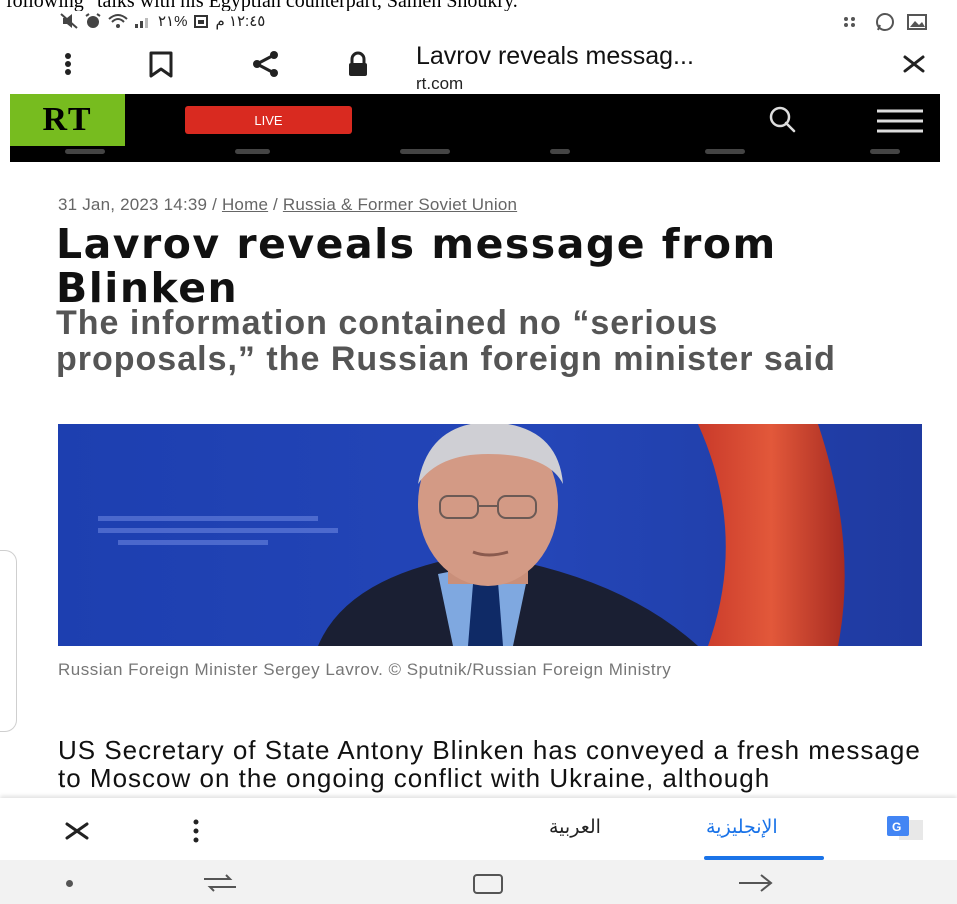 This screenshot has height=904, width=957. Describe the element at coordinates (896, 827) in the screenshot. I see `svg-text: G` at that location.